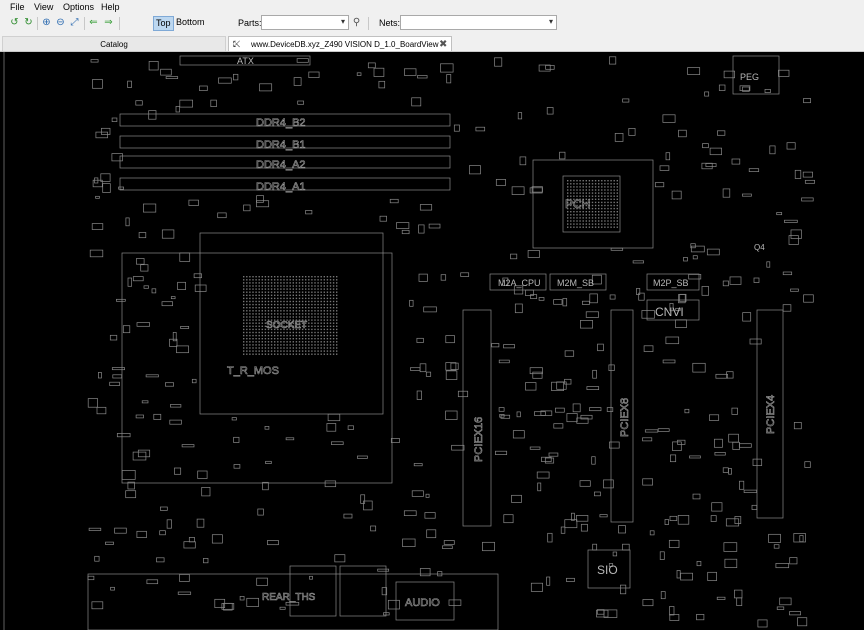  I want to click on rotate-left-icon: ↺, so click(14, 22).